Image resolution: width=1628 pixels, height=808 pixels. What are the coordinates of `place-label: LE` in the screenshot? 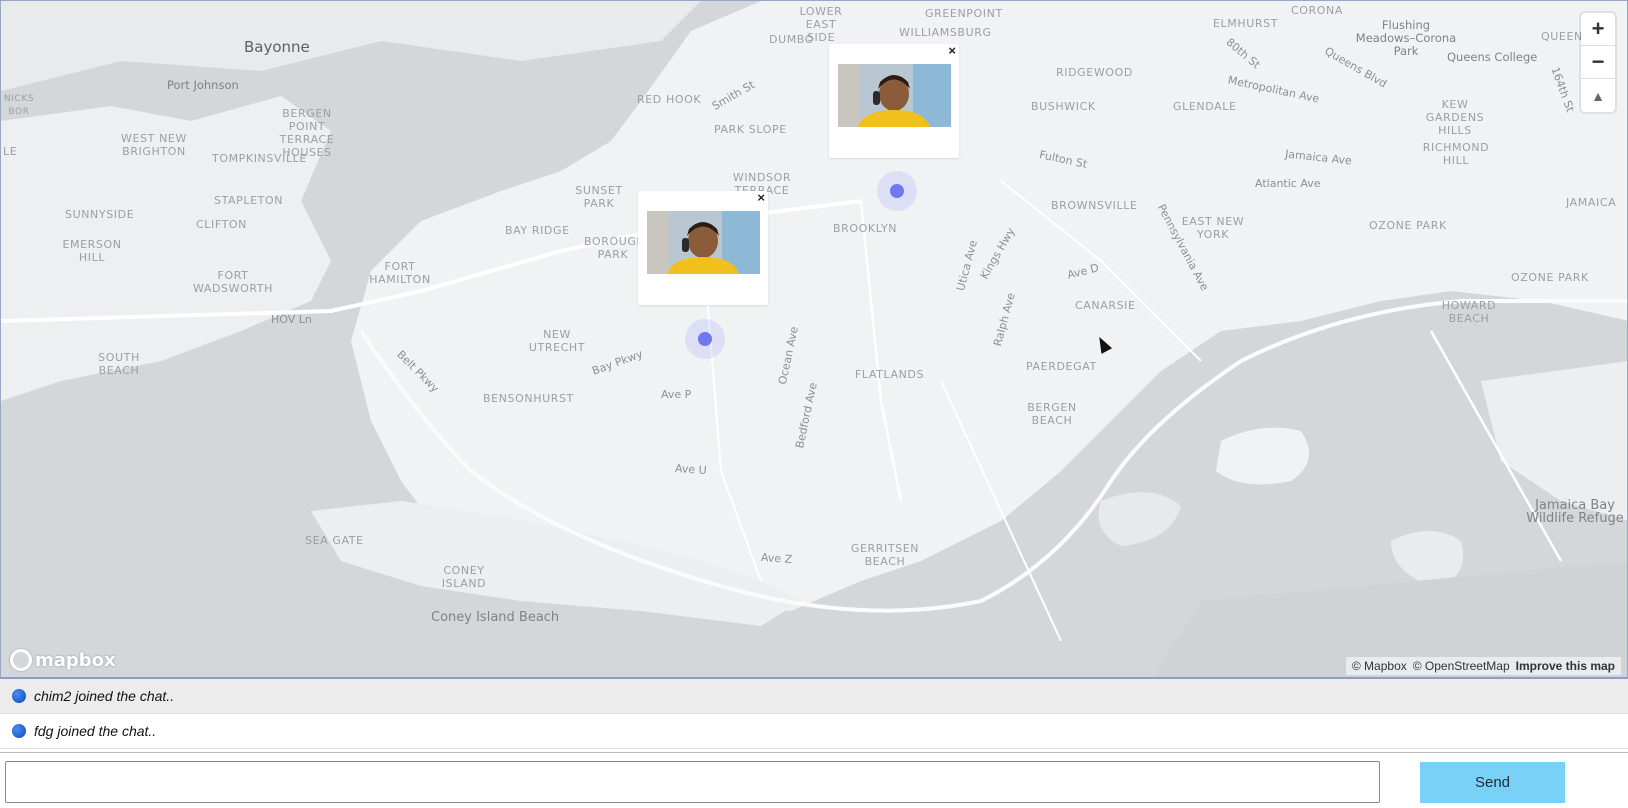 It's located at (10, 151).